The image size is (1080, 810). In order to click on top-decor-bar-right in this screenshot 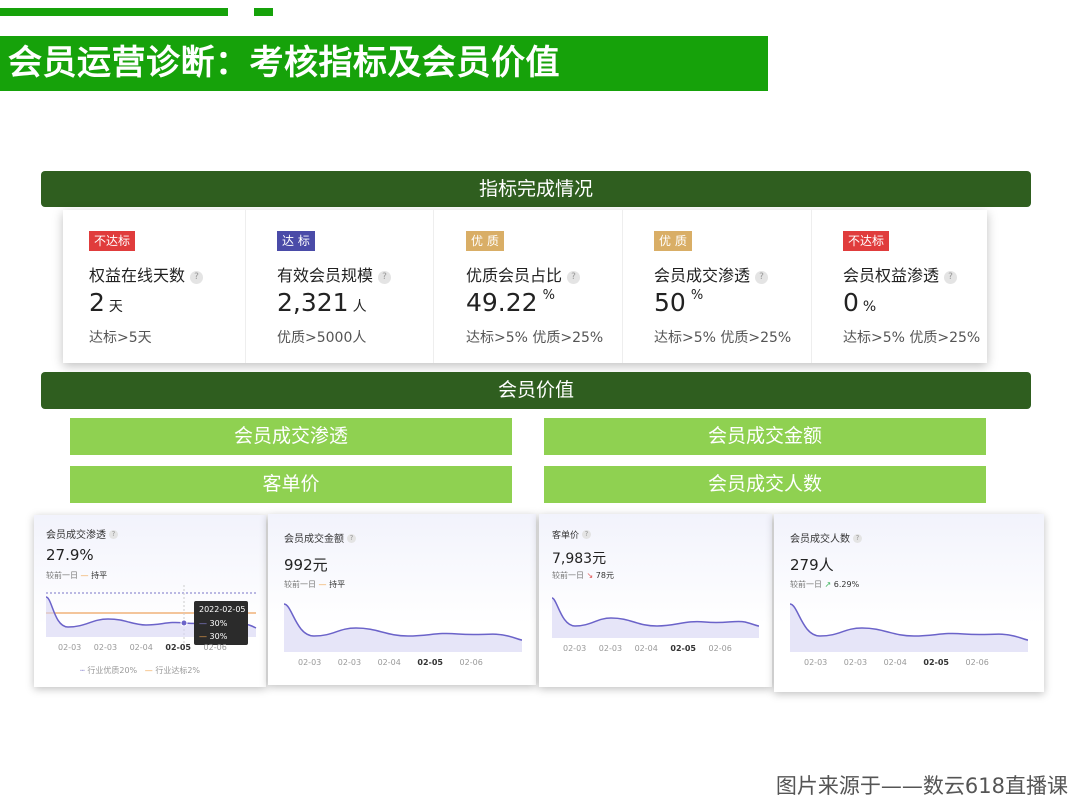, I will do `click(263, 12)`.